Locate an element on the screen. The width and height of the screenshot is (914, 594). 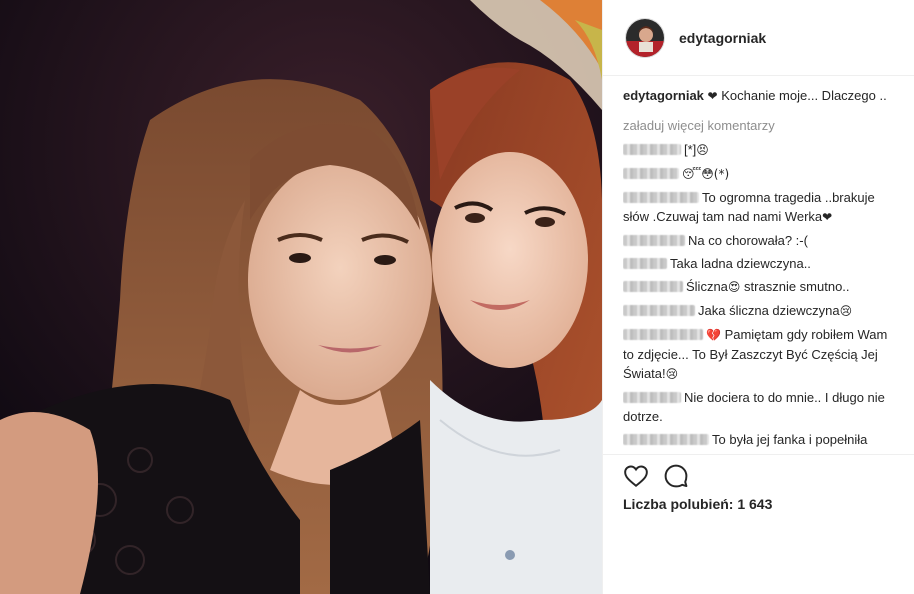
comment-emoji: ❤ is located at coordinates (827, 217).